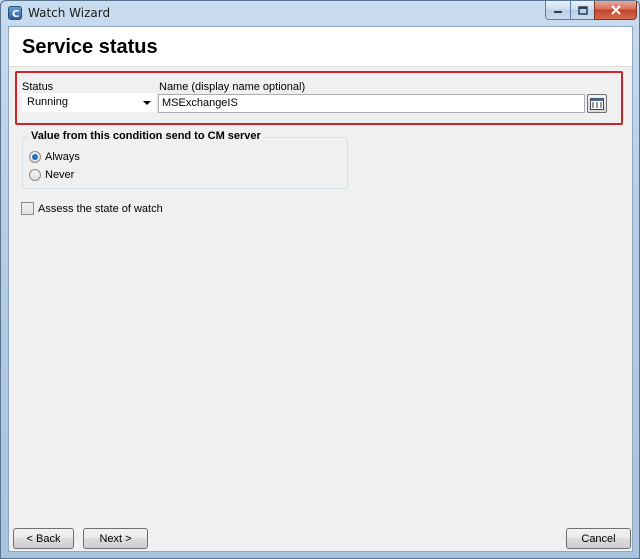 The height and width of the screenshot is (559, 640). I want to click on close-button, so click(615, 10).